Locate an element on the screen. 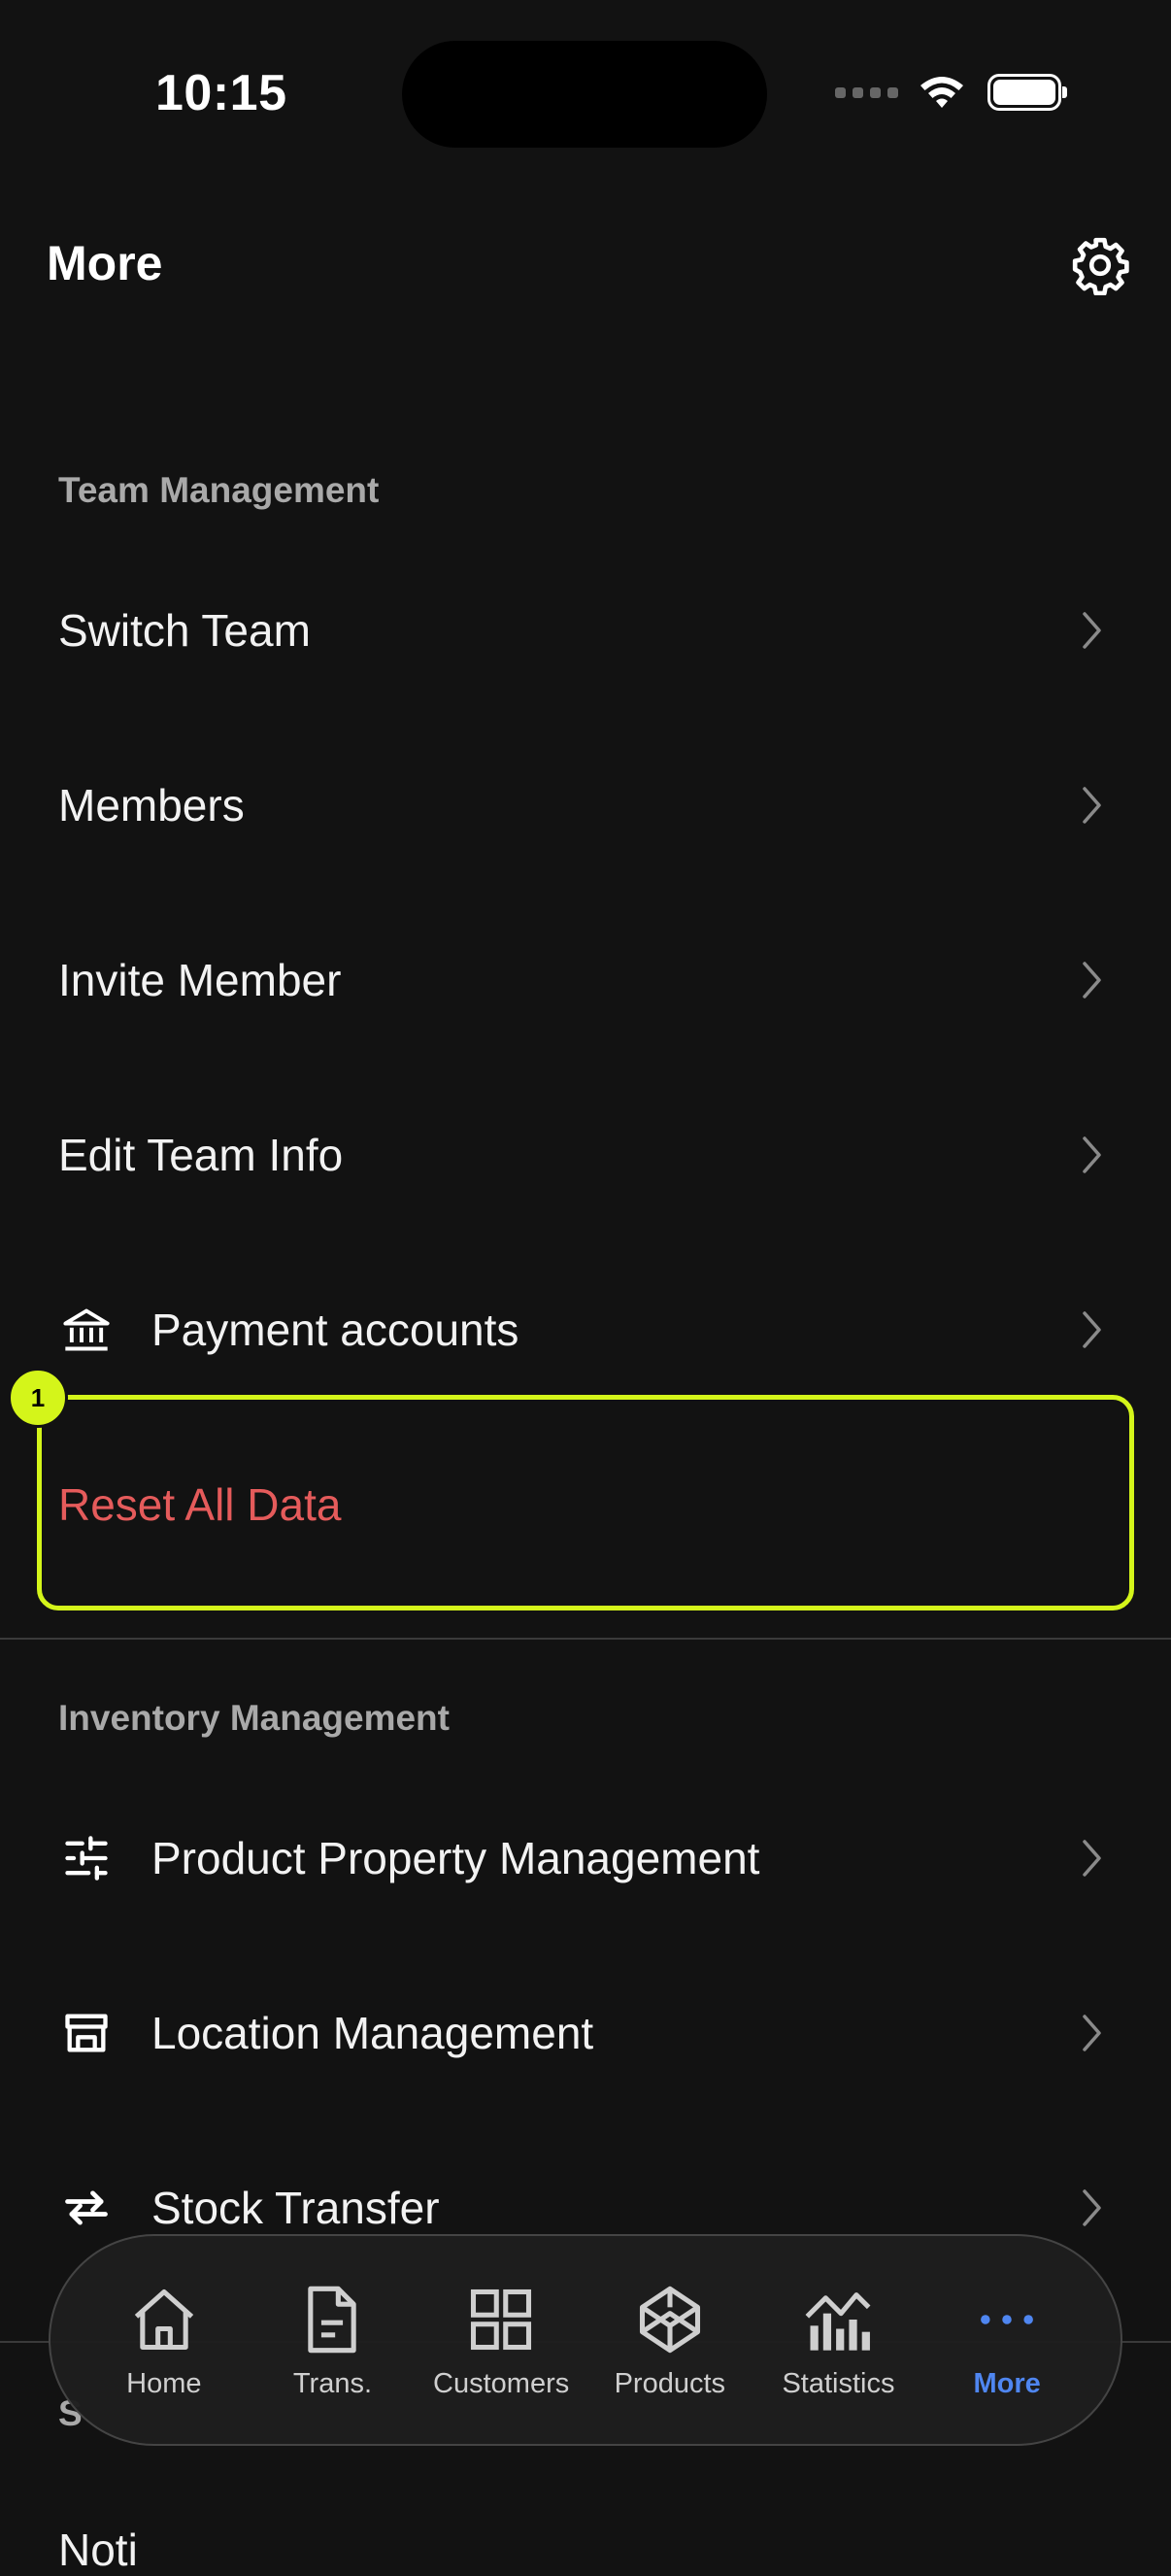 This screenshot has width=1171, height=2576. store-icon is located at coordinates (86, 2033).